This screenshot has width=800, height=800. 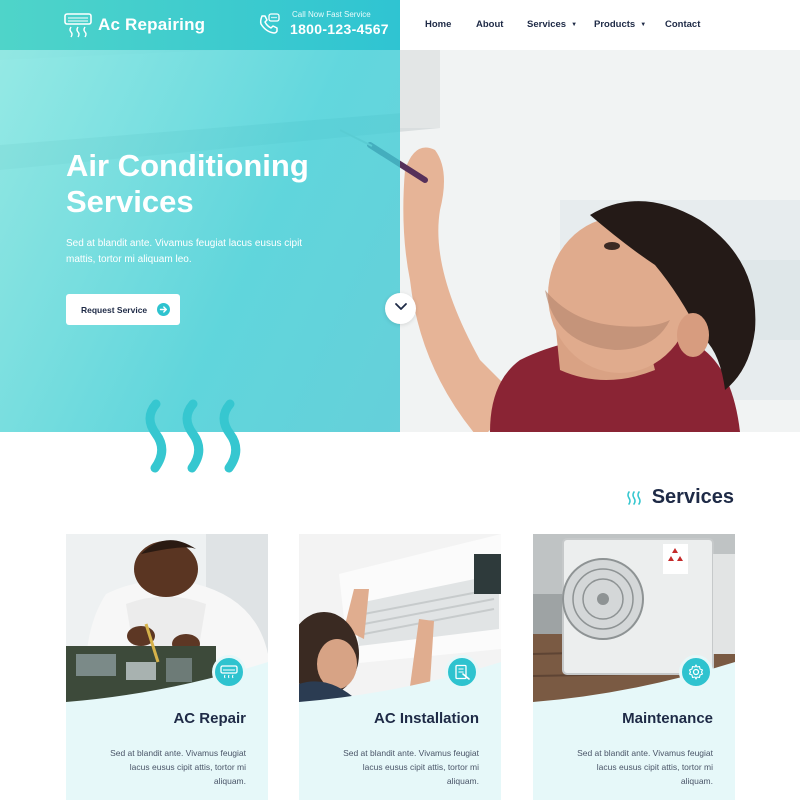 What do you see at coordinates (696, 672) in the screenshot?
I see `gear-icon` at bounding box center [696, 672].